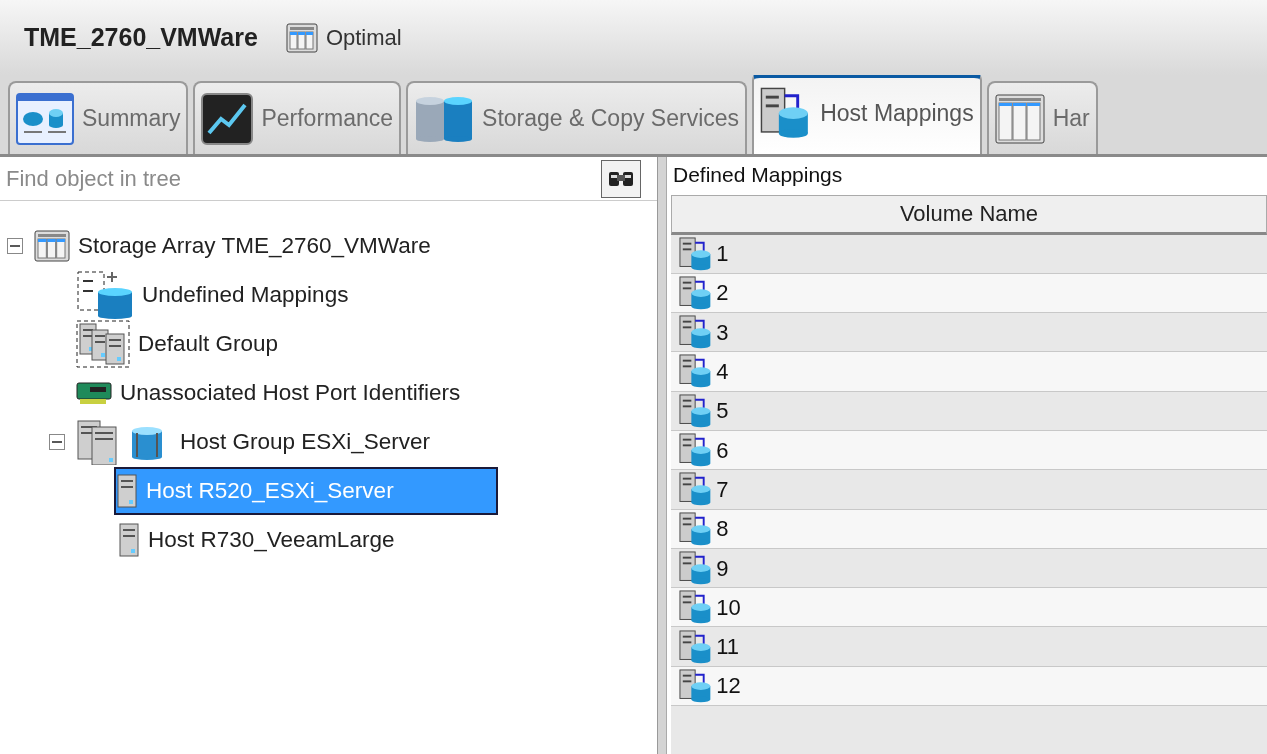  Describe the element at coordinates (291, 392) in the screenshot. I see `tree-item: Unassociated Host Port Identifiers` at that location.